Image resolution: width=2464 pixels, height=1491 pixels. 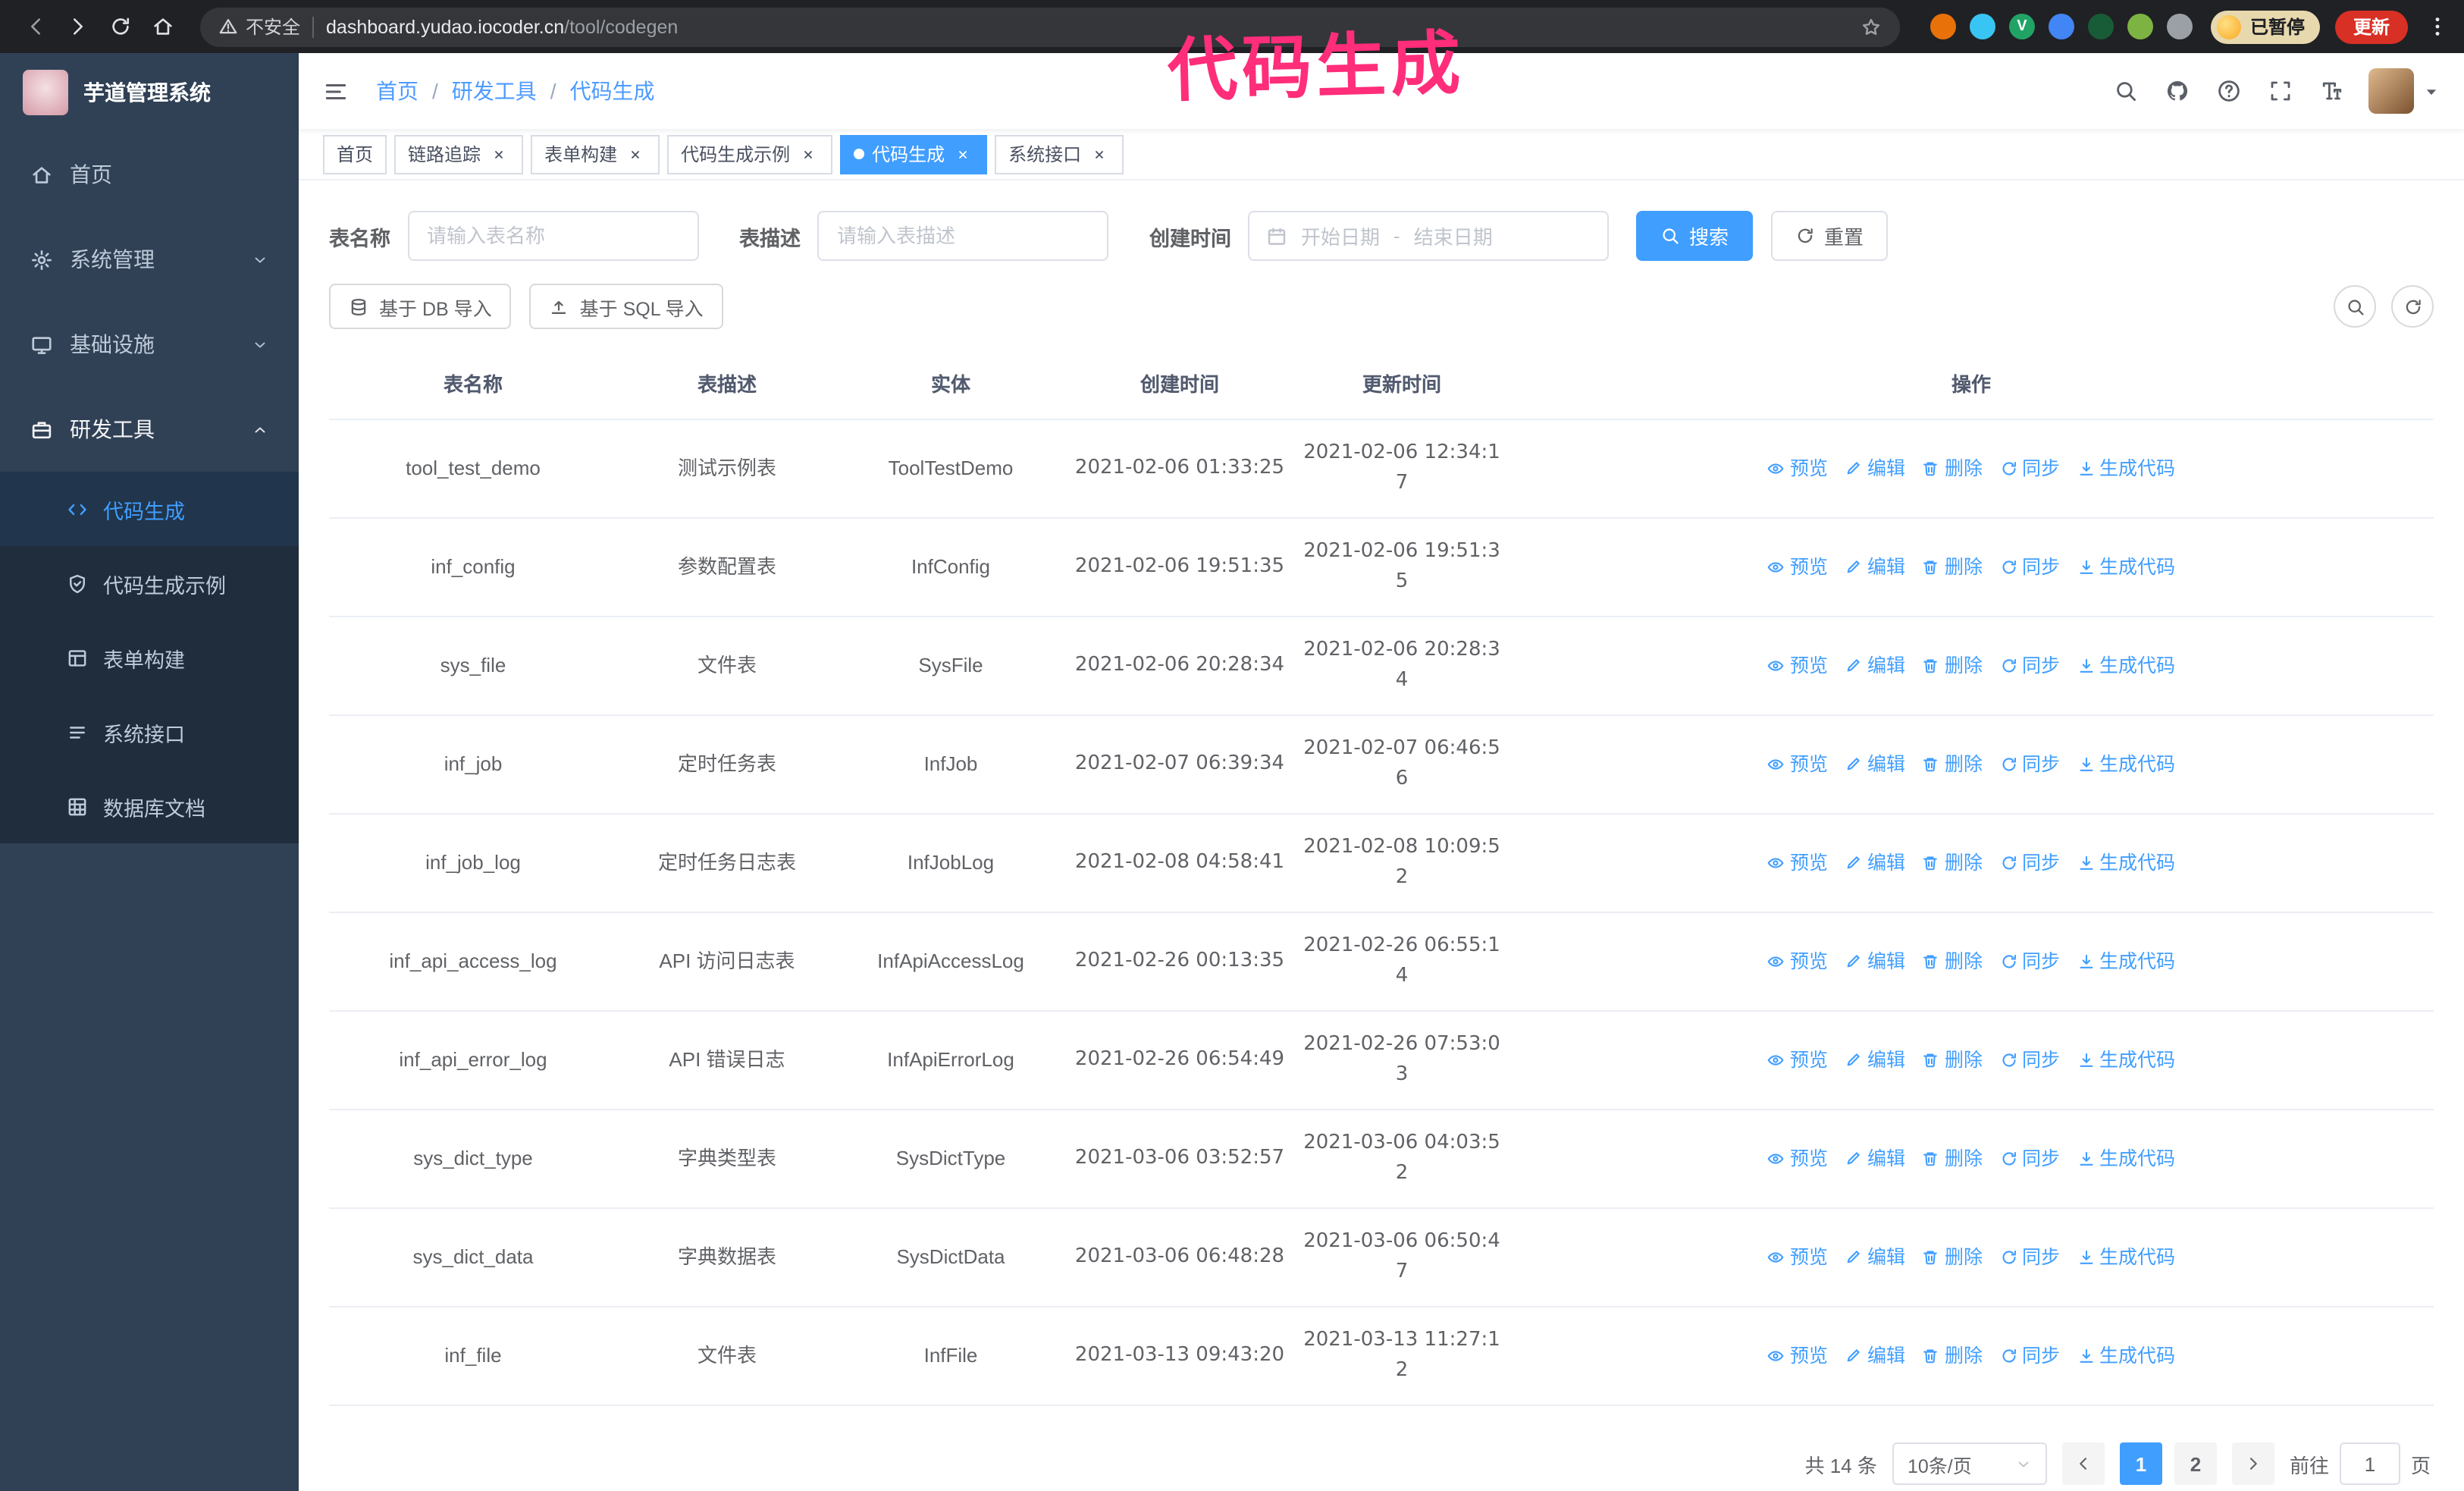 What do you see at coordinates (2083, 1463) in the screenshot?
I see `prev-page-button` at bounding box center [2083, 1463].